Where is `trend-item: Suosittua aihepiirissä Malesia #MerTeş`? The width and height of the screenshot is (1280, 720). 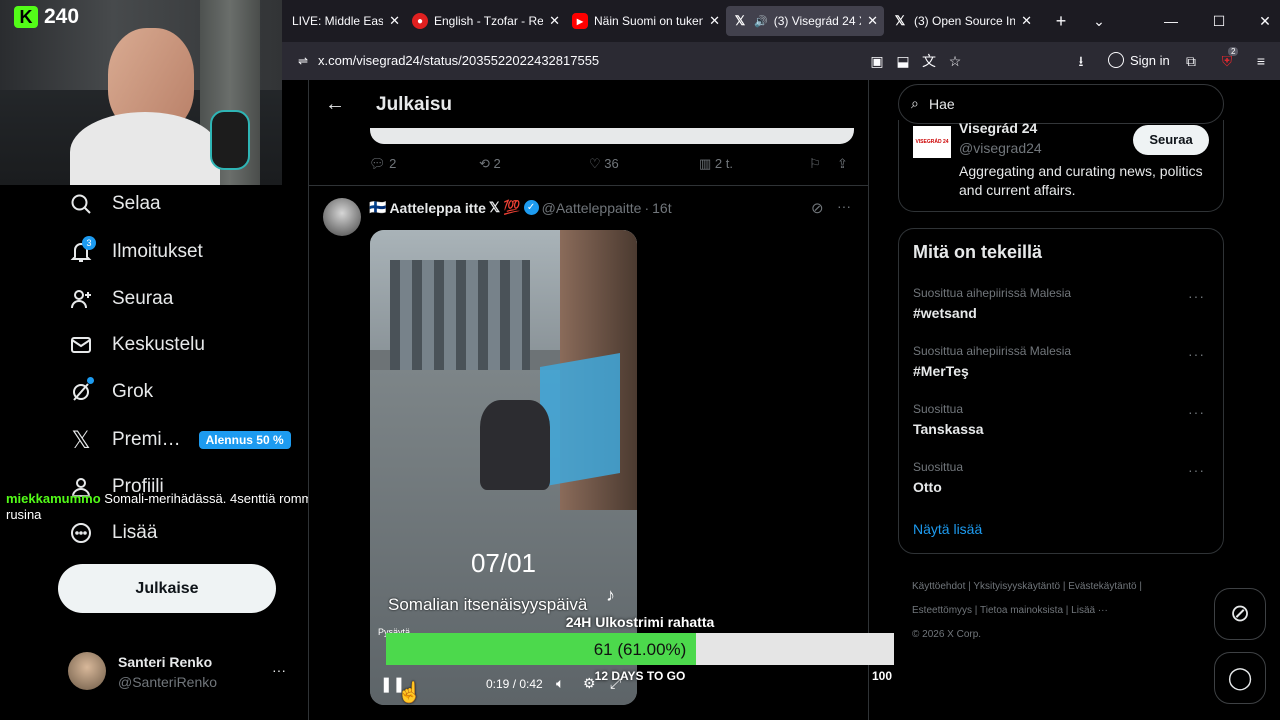
trend-item: Suosittua aihepiirissä Malesia #MerTeş is located at coordinates (1063, 361).